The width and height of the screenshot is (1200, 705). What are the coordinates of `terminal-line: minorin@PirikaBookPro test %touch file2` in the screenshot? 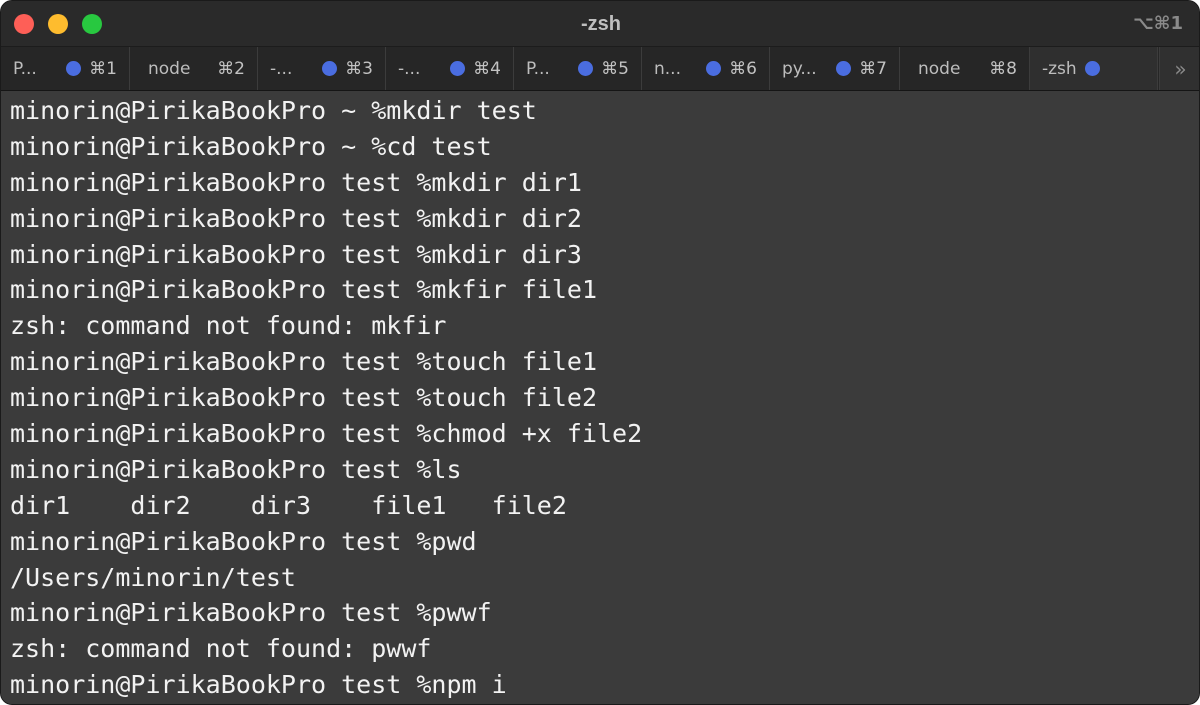 It's located at (303, 398).